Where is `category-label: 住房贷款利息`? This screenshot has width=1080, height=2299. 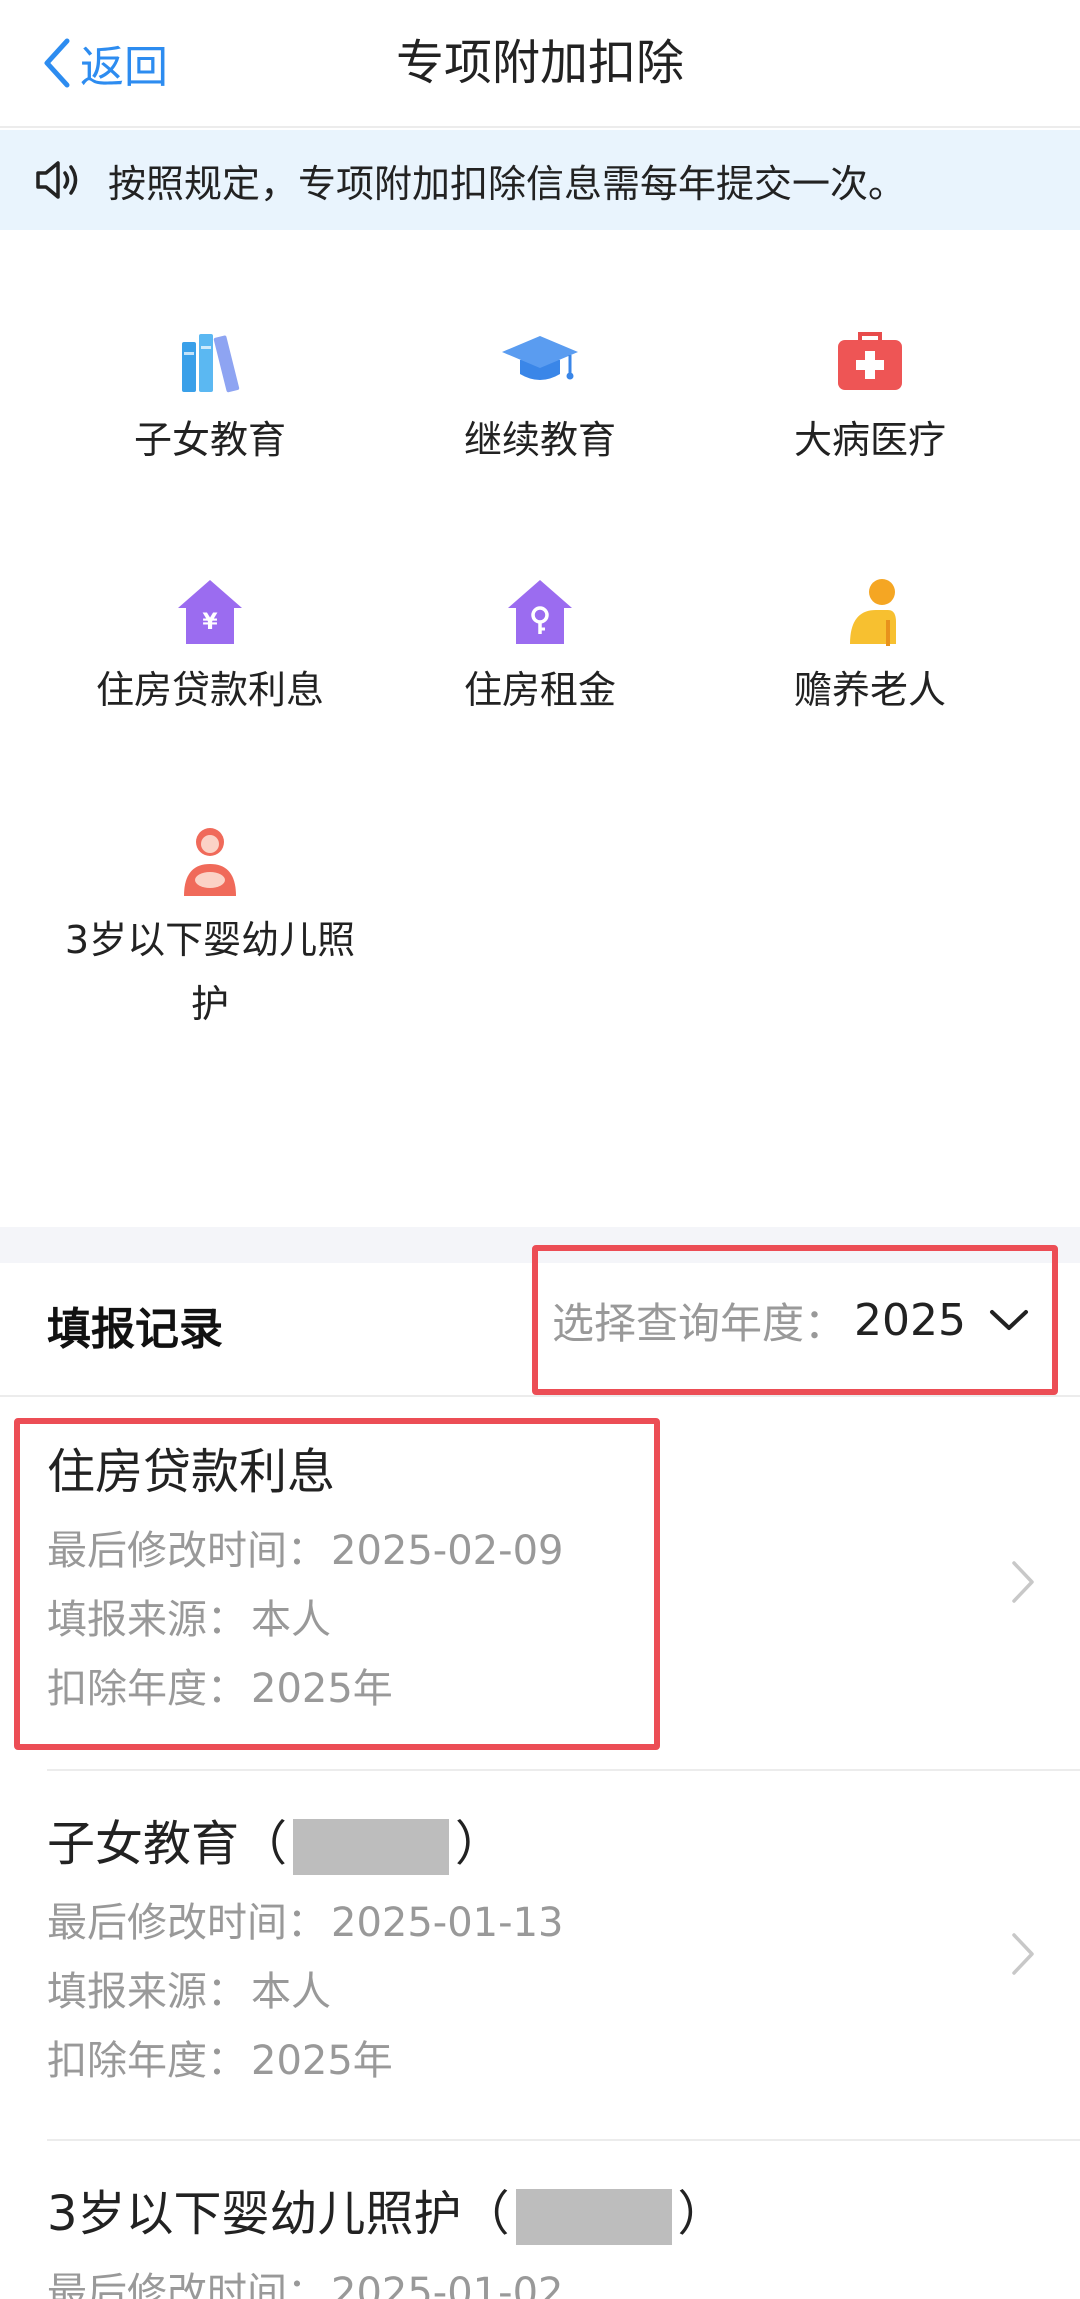 category-label: 住房贷款利息 is located at coordinates (209, 690).